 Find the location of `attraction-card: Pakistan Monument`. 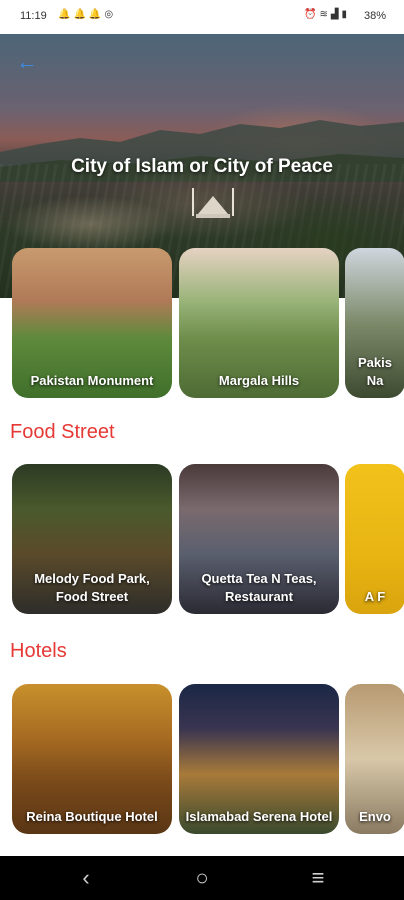

attraction-card: Pakistan Monument is located at coordinates (92, 323).